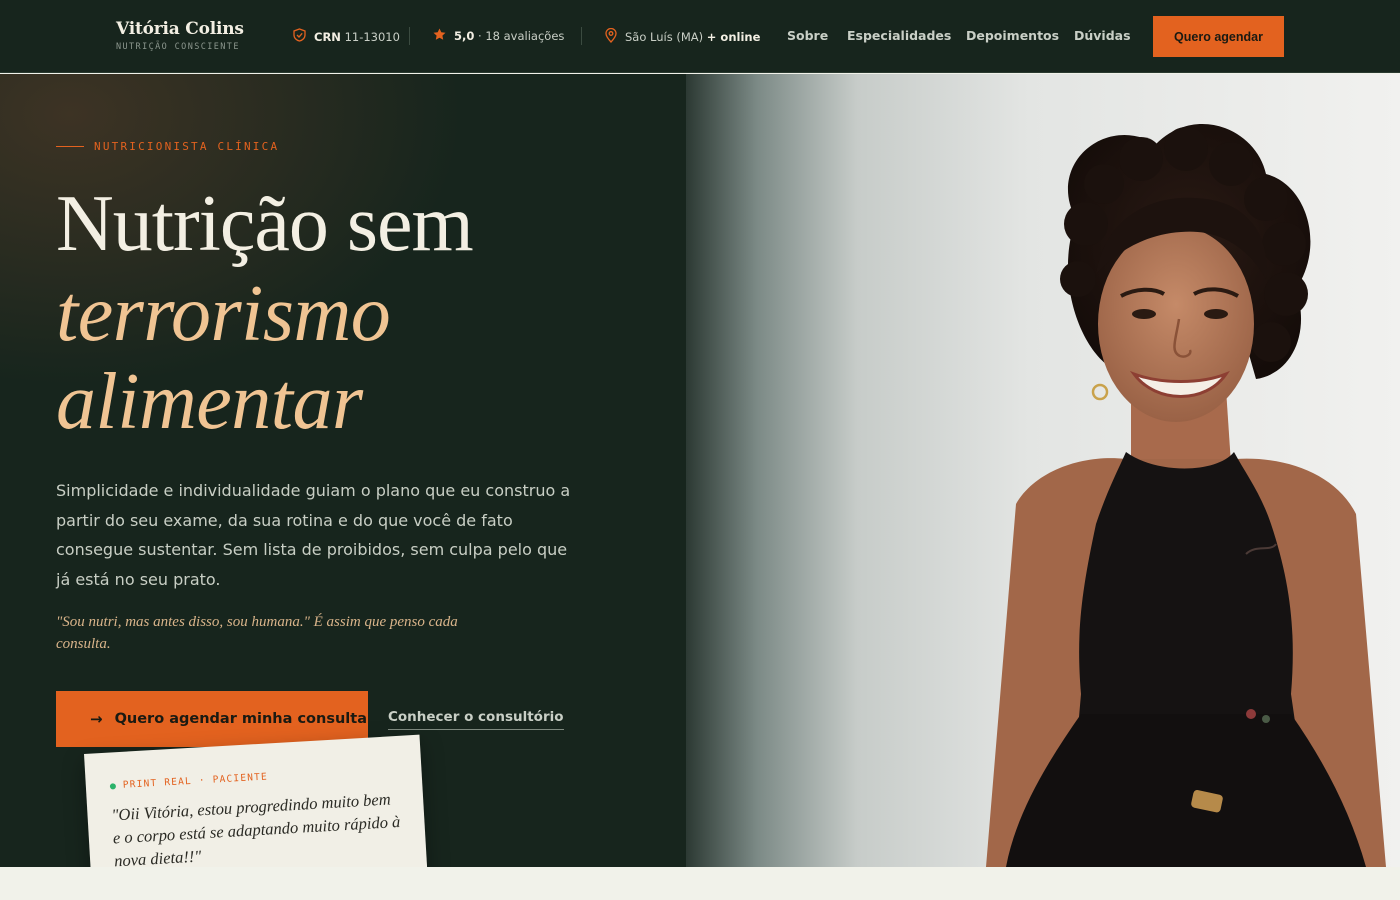 The width and height of the screenshot is (1400, 900). Describe the element at coordinates (178, 47) in the screenshot. I see `brand-tagline: NUTRIÇÃO CONSCIENTE` at that location.